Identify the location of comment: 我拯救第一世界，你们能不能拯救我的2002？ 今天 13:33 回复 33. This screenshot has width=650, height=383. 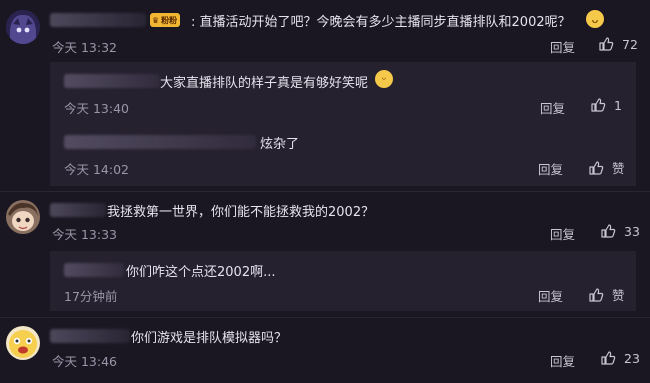
(325, 220).